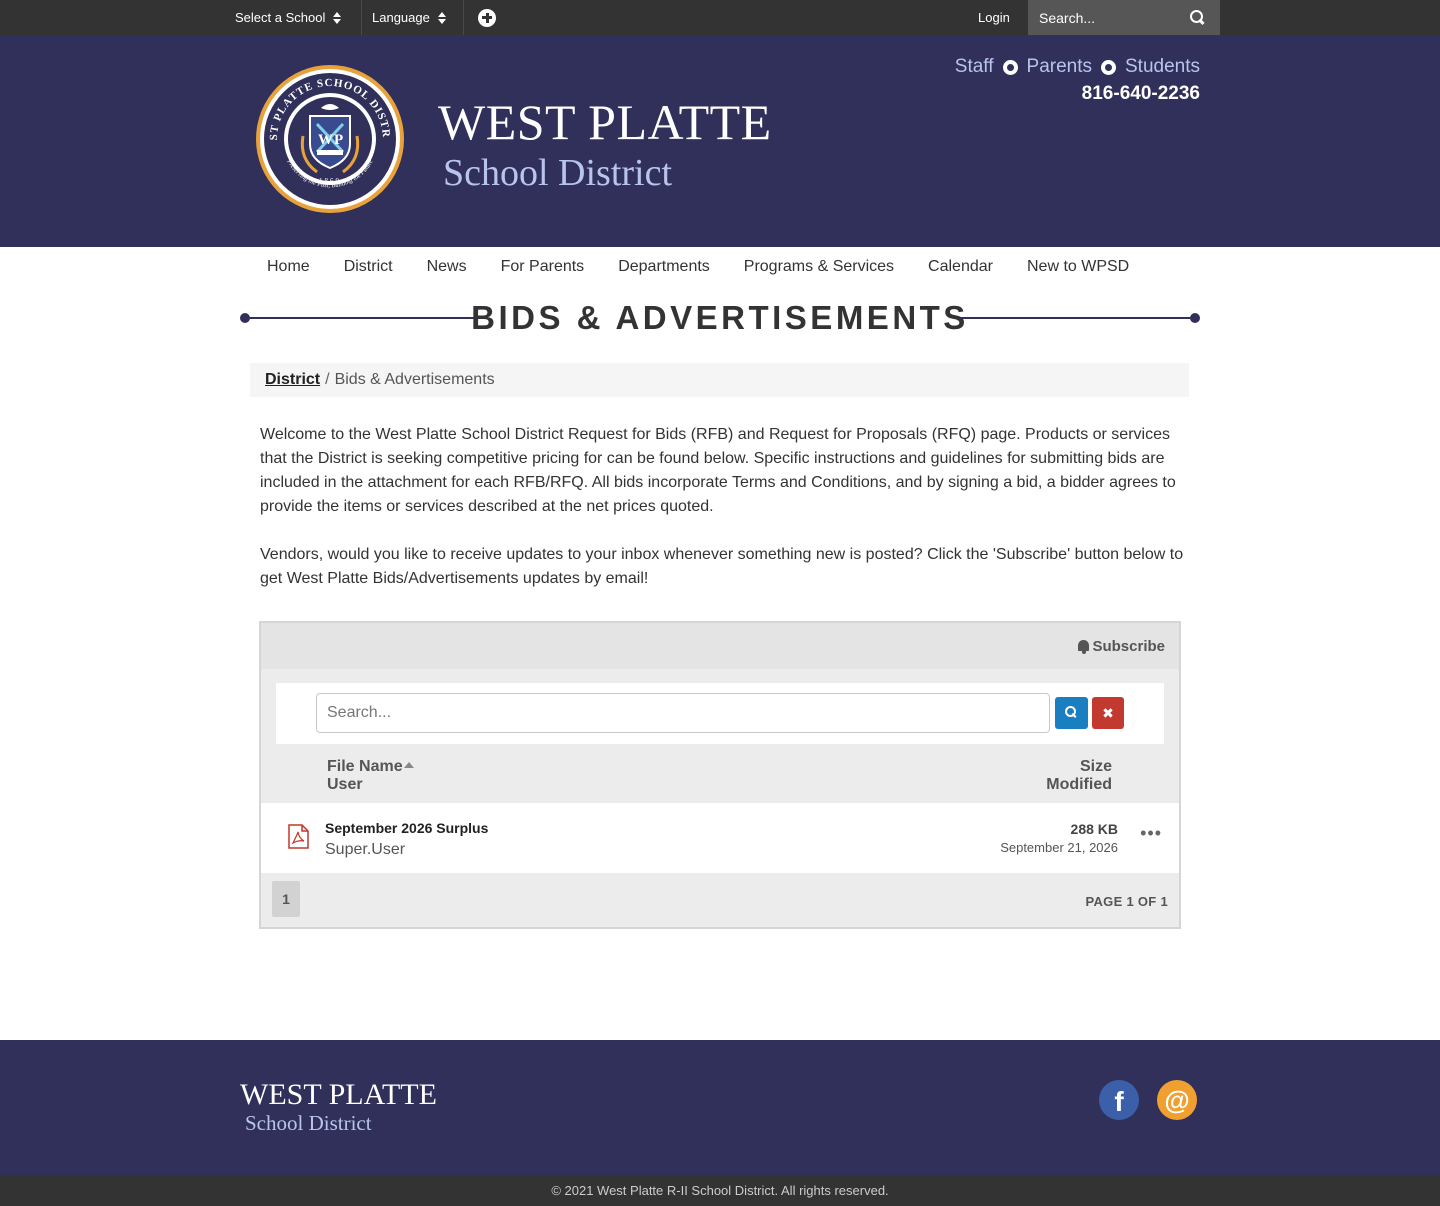 Image resolution: width=1440 pixels, height=1206 pixels. Describe the element at coordinates (292, 380) in the screenshot. I see `breadcrumb-district-link: District` at that location.